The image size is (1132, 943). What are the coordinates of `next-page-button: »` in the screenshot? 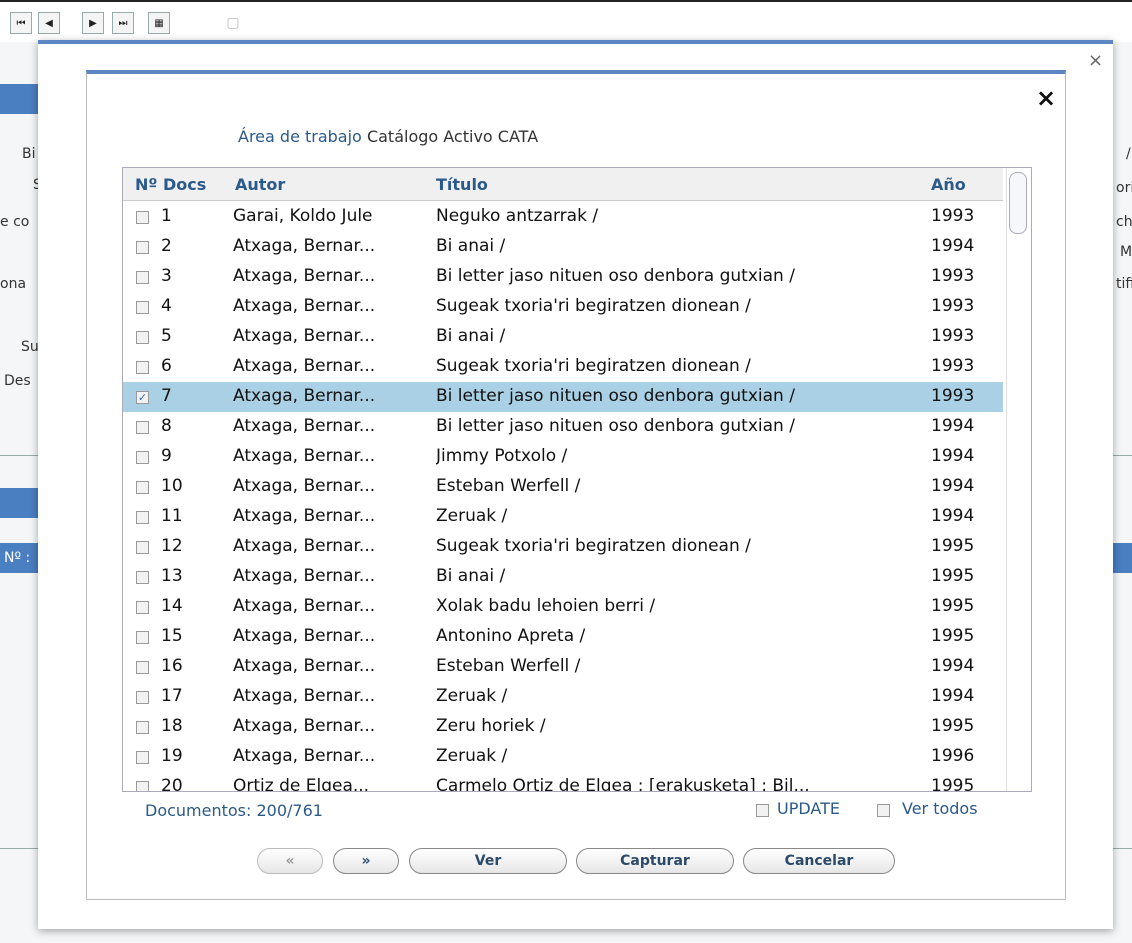 It's located at (366, 861).